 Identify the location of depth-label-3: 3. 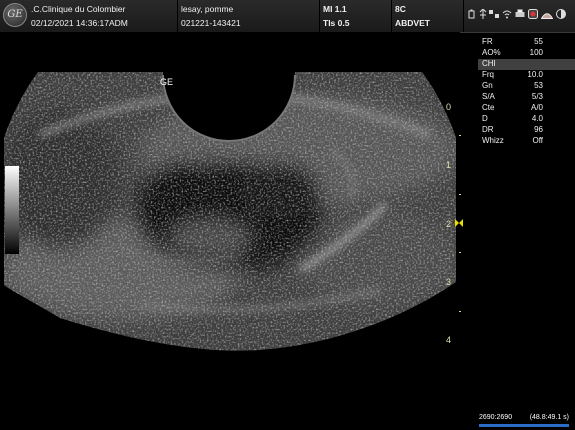
(449, 282).